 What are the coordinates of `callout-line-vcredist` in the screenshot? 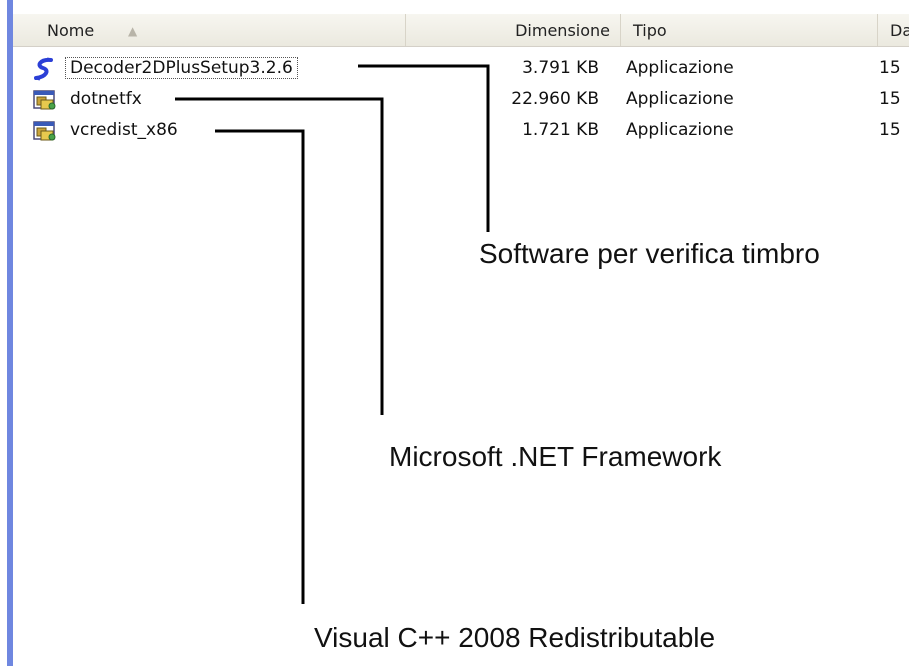 It's located at (260, 366).